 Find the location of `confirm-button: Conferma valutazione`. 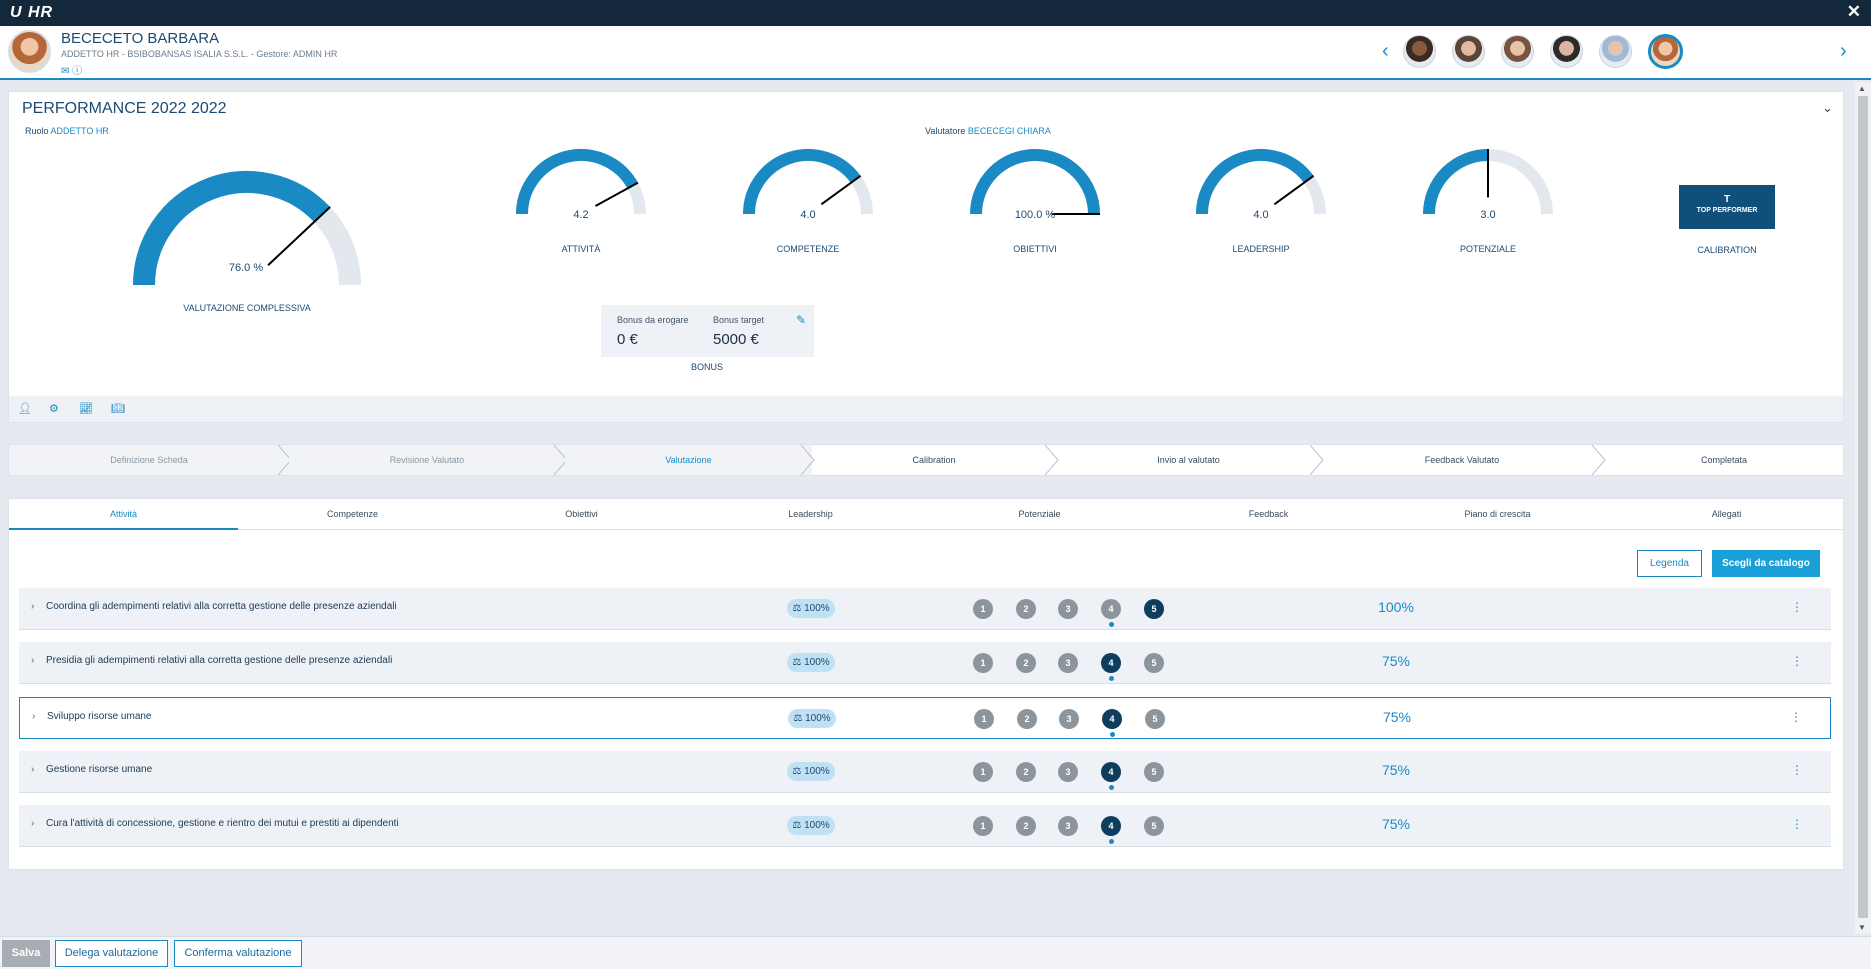

confirm-button: Conferma valutazione is located at coordinates (238, 953).